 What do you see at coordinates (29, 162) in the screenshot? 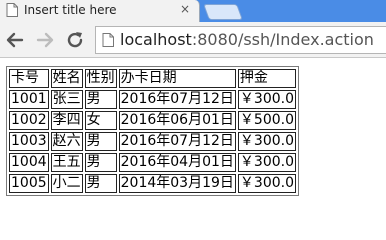
I see `cell-card-number: 1004` at bounding box center [29, 162].